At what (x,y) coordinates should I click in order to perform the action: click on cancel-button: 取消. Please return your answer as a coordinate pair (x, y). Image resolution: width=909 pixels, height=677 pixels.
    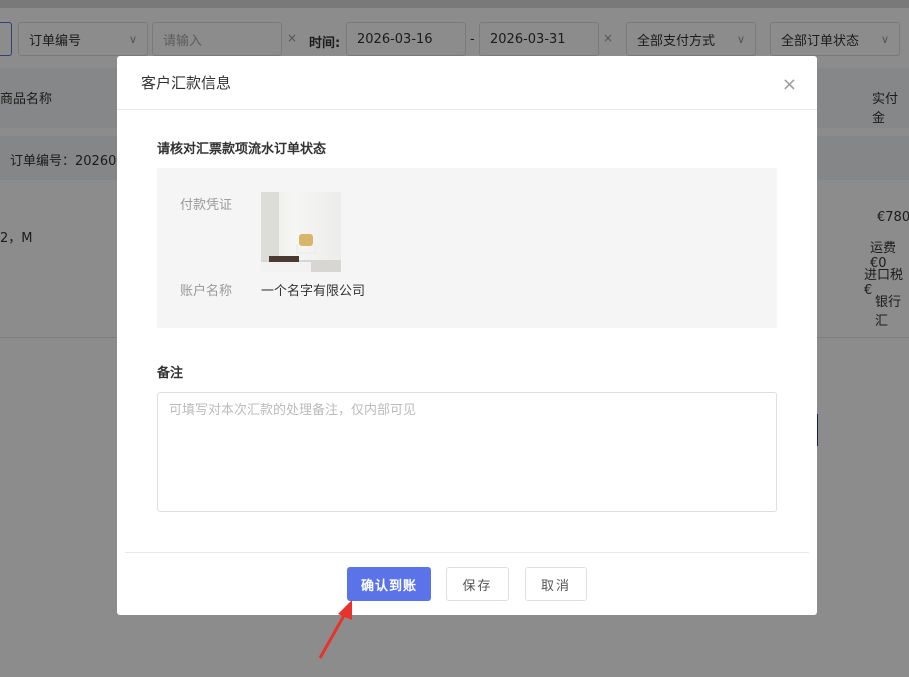
    Looking at the image, I should click on (556, 584).